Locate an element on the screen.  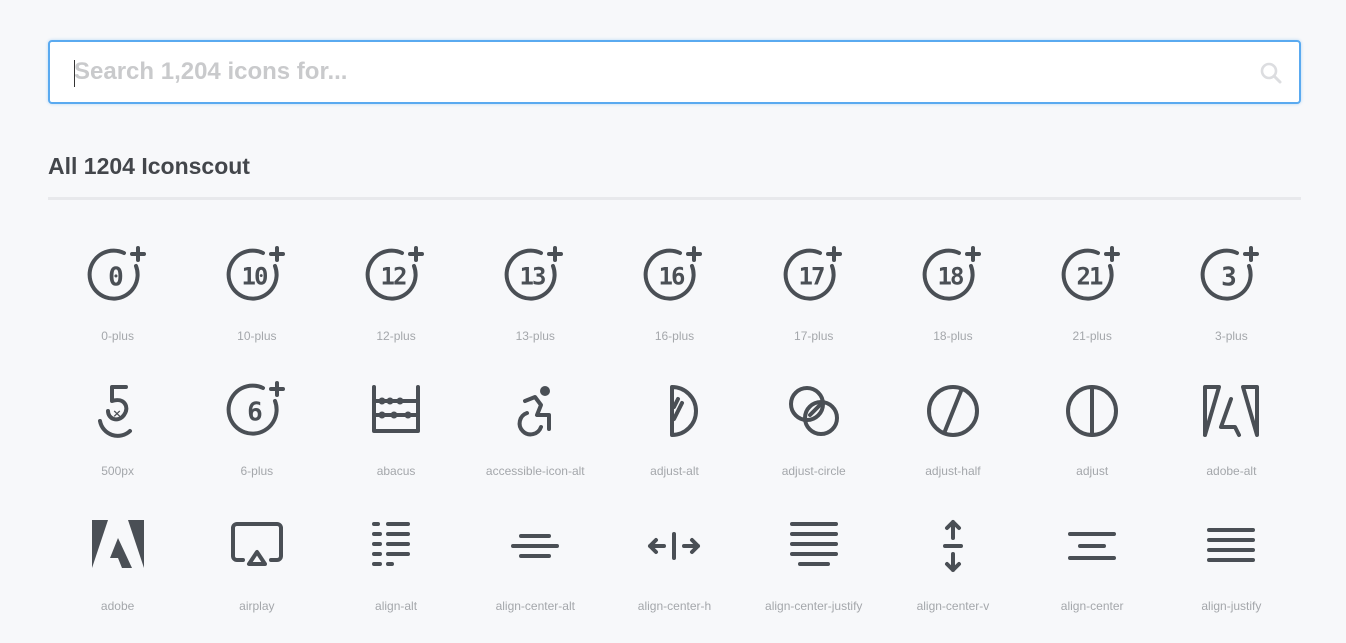
icon-tile-adjust-circle: adjust-circle is located at coordinates (813, 440).